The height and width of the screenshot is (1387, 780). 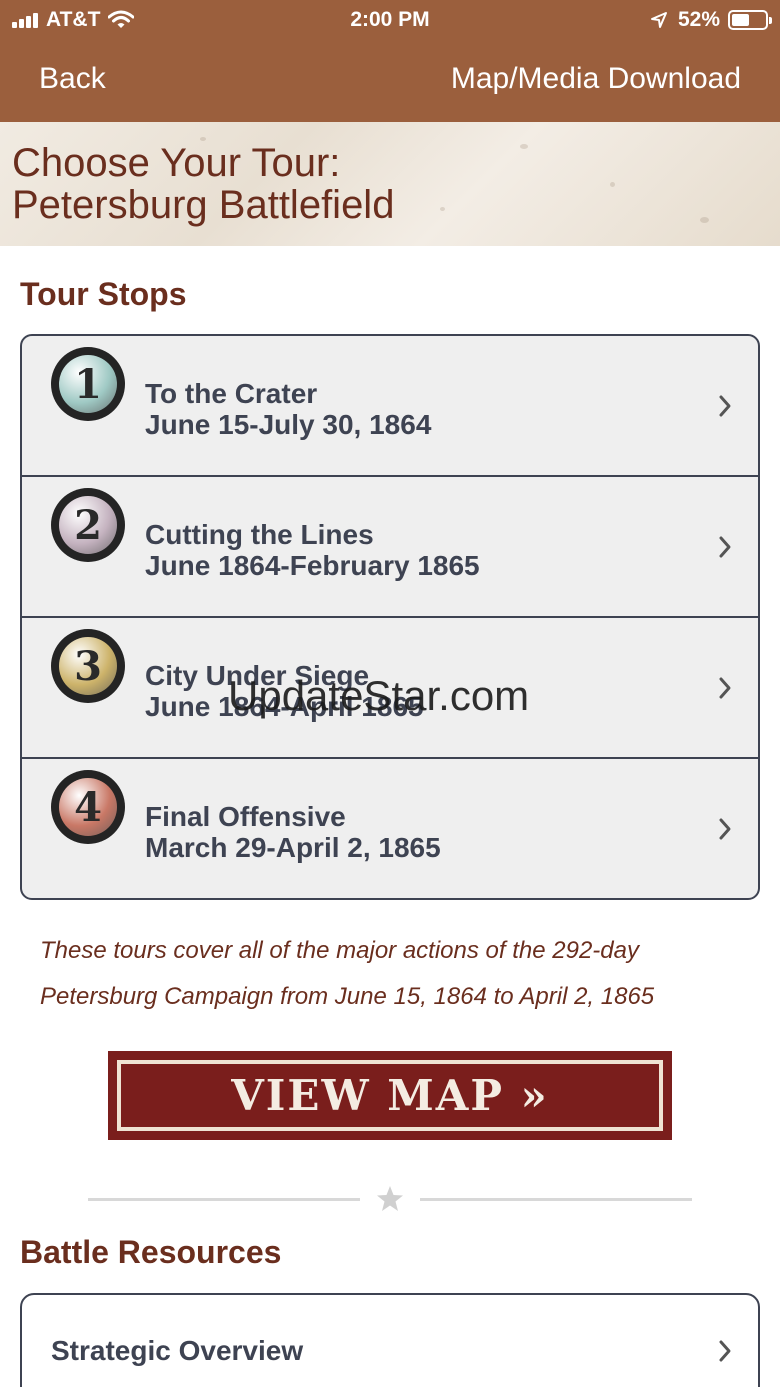 I want to click on stop-number: 4, so click(x=88, y=807).